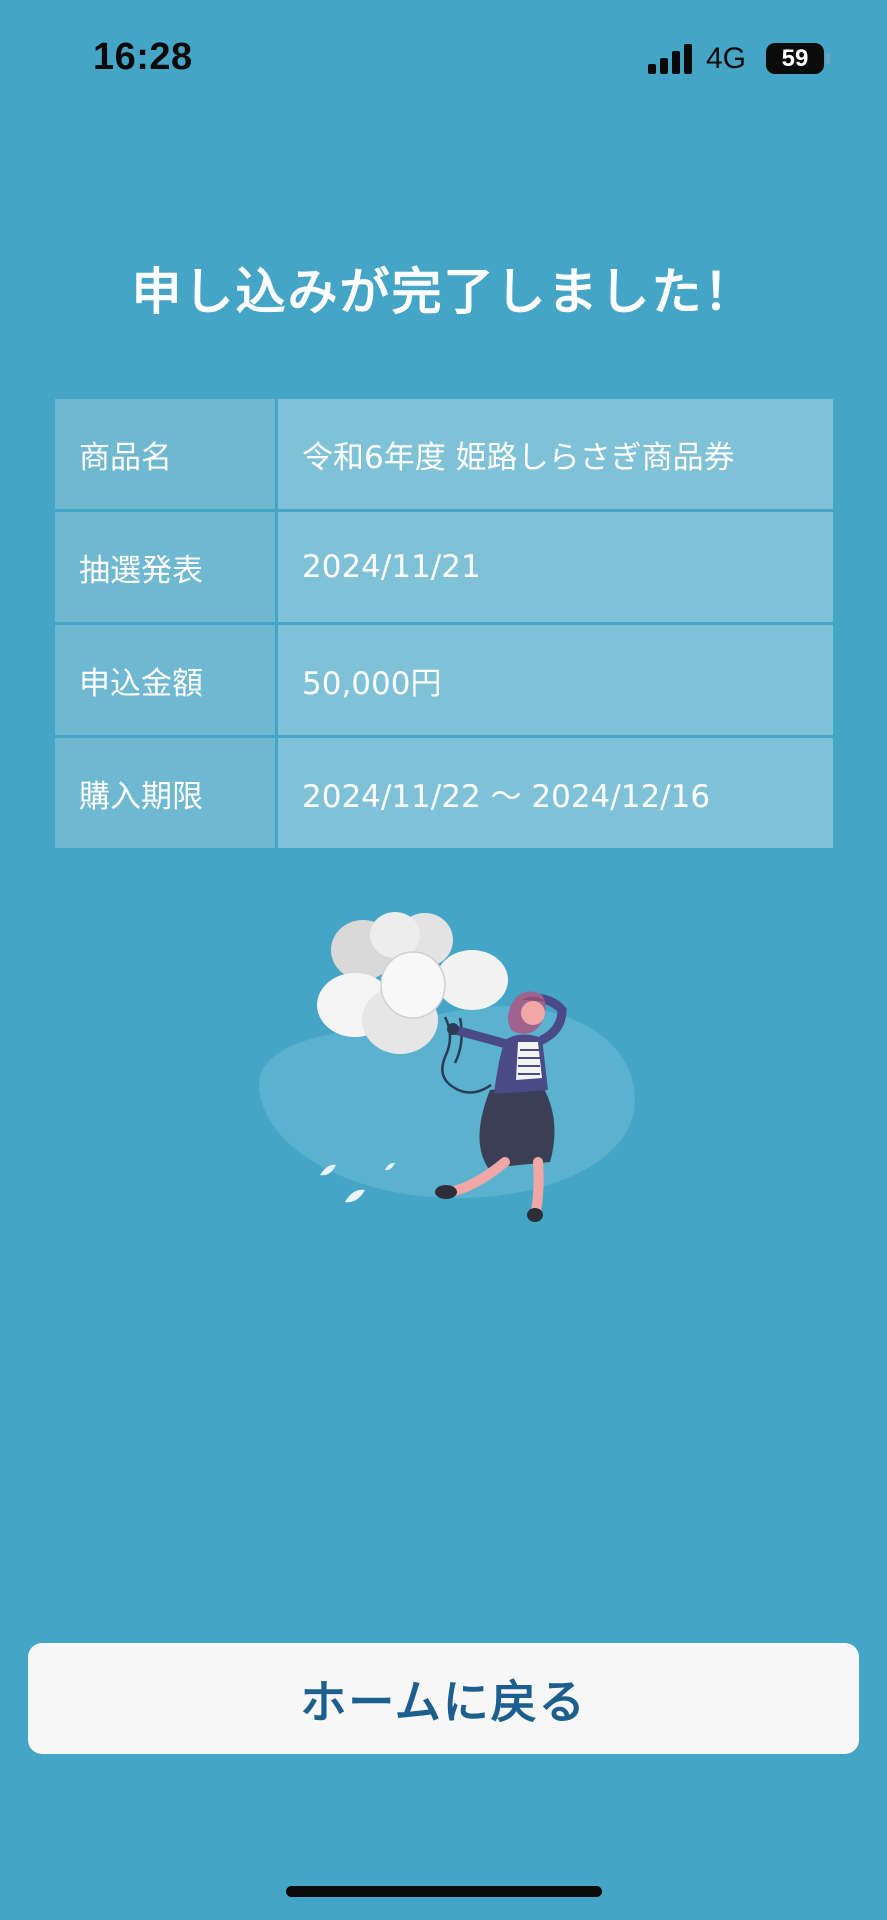  What do you see at coordinates (555, 454) in the screenshot?
I see `row-value-product: 令和6年度 姫路しらさぎ商品券` at bounding box center [555, 454].